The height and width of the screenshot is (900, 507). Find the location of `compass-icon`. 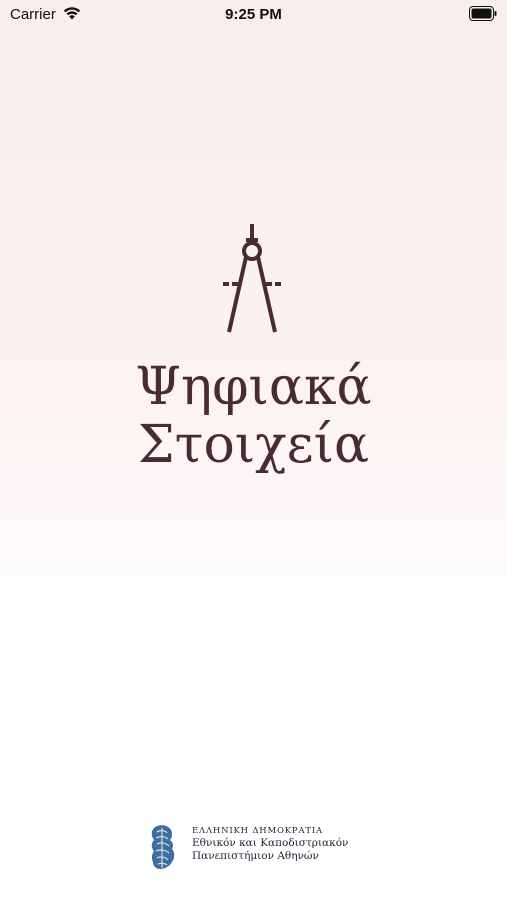

compass-icon is located at coordinates (252, 278).